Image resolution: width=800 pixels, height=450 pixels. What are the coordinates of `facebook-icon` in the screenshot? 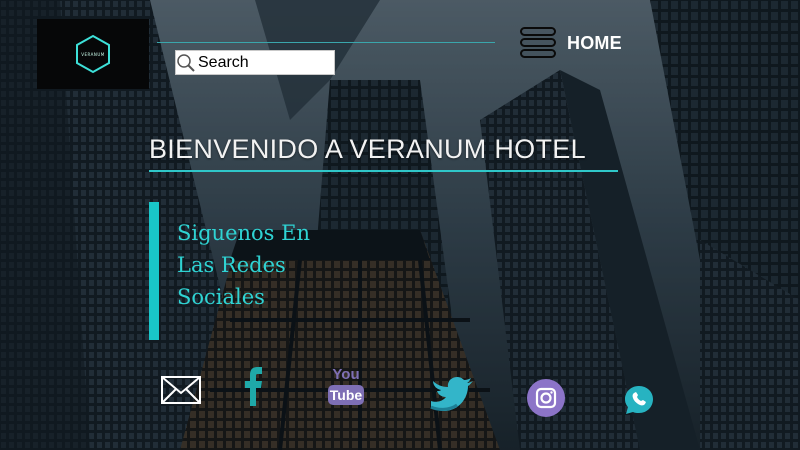 It's located at (253, 386).